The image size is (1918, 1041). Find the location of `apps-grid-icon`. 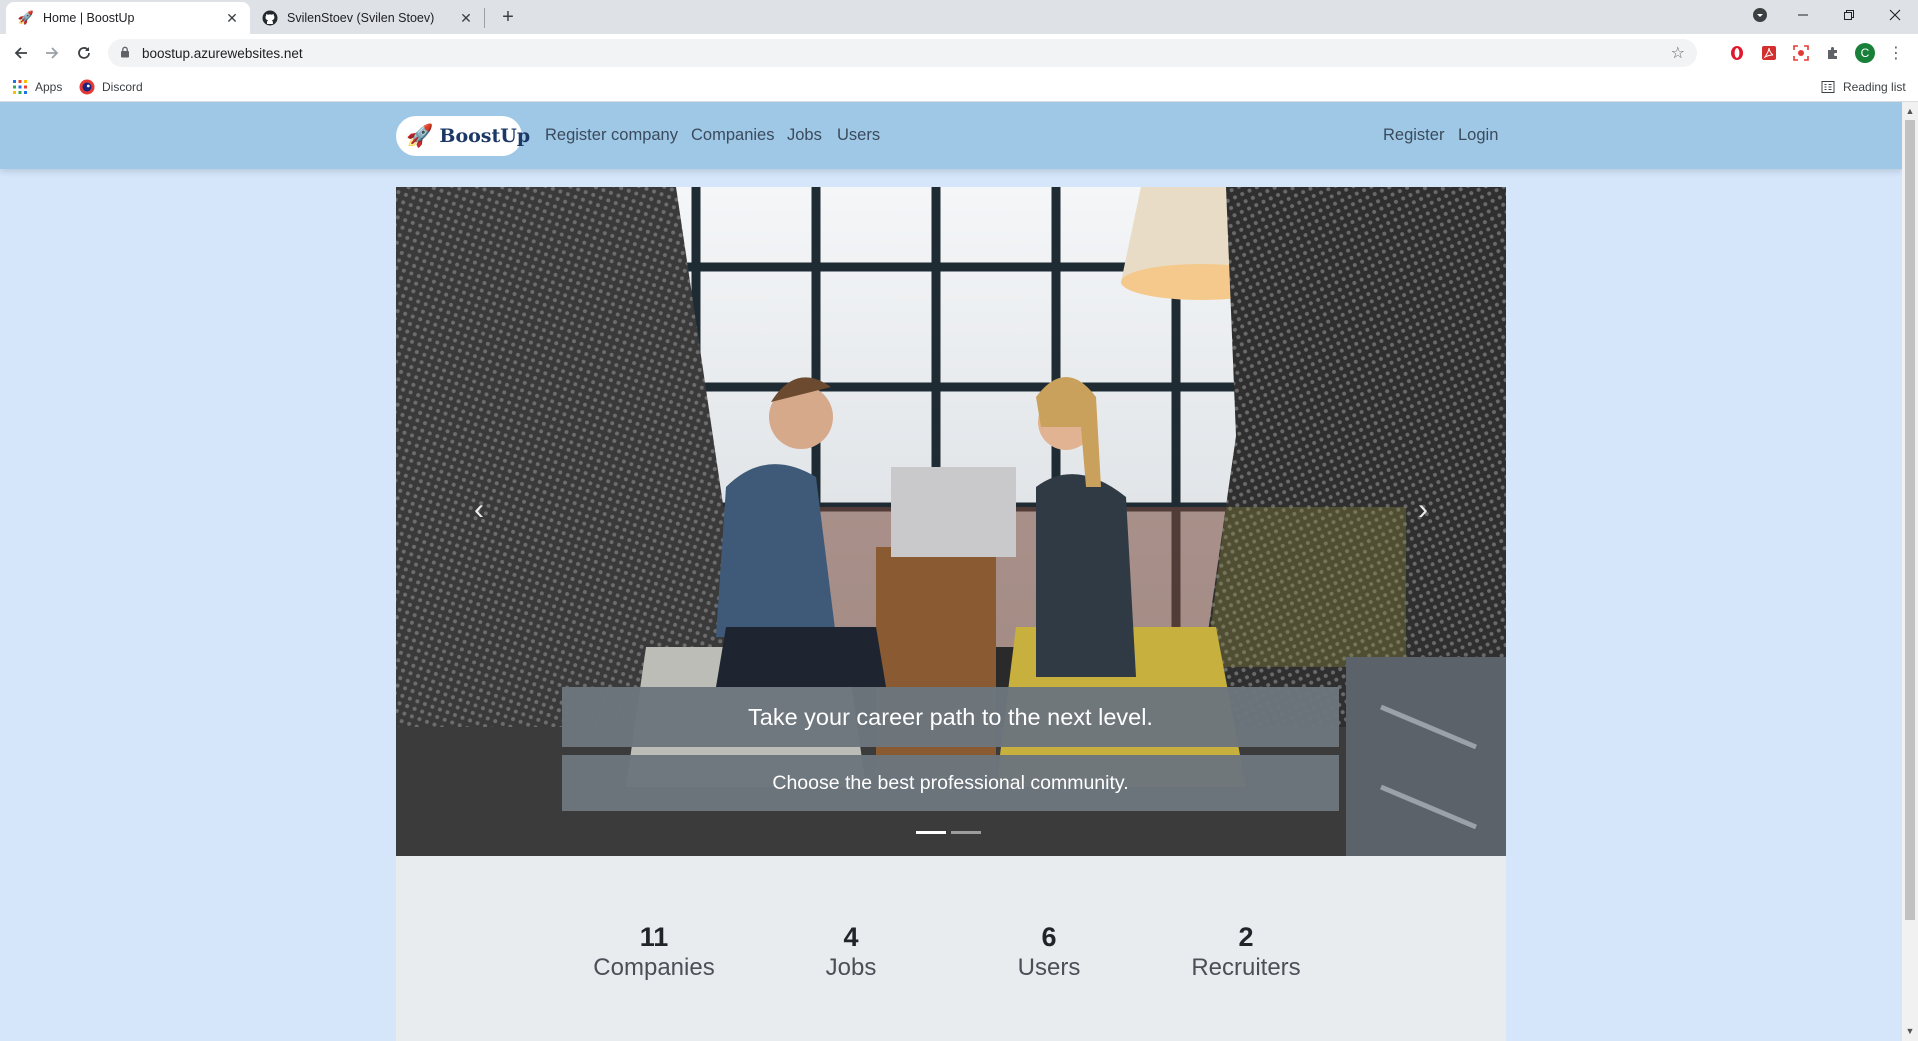

apps-grid-icon is located at coordinates (20, 87).